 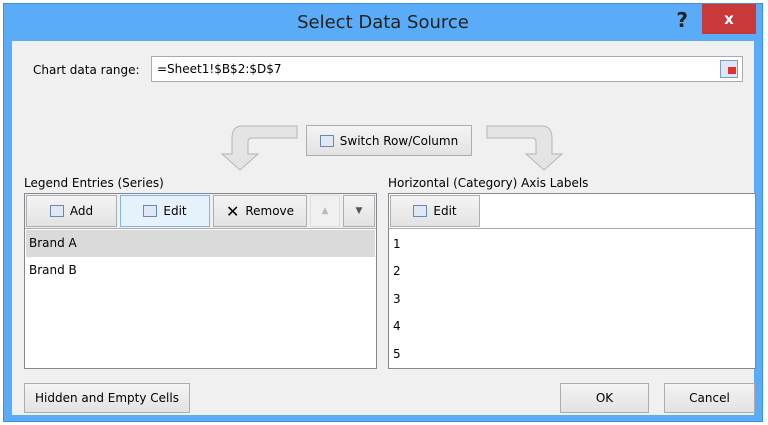 I want to click on axis-label-item: 5, so click(x=572, y=354).